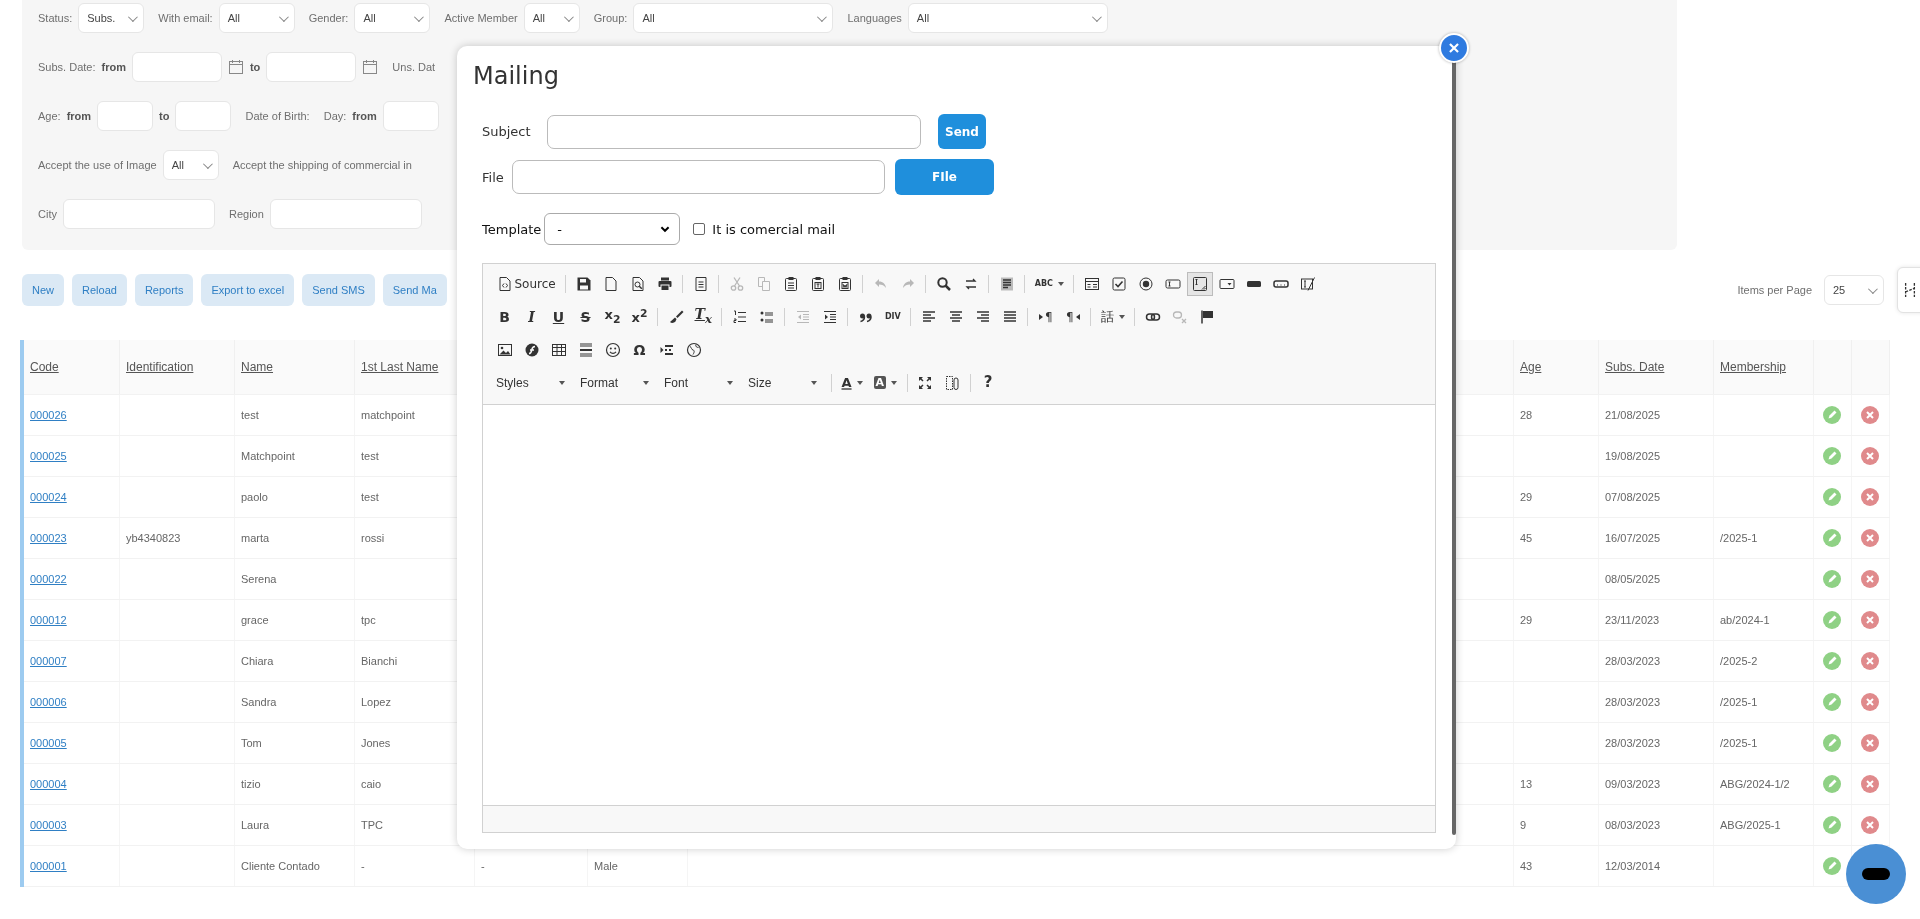 This screenshot has height=919, width=1920. What do you see at coordinates (48, 456) in the screenshot?
I see `code-link: 000025` at bounding box center [48, 456].